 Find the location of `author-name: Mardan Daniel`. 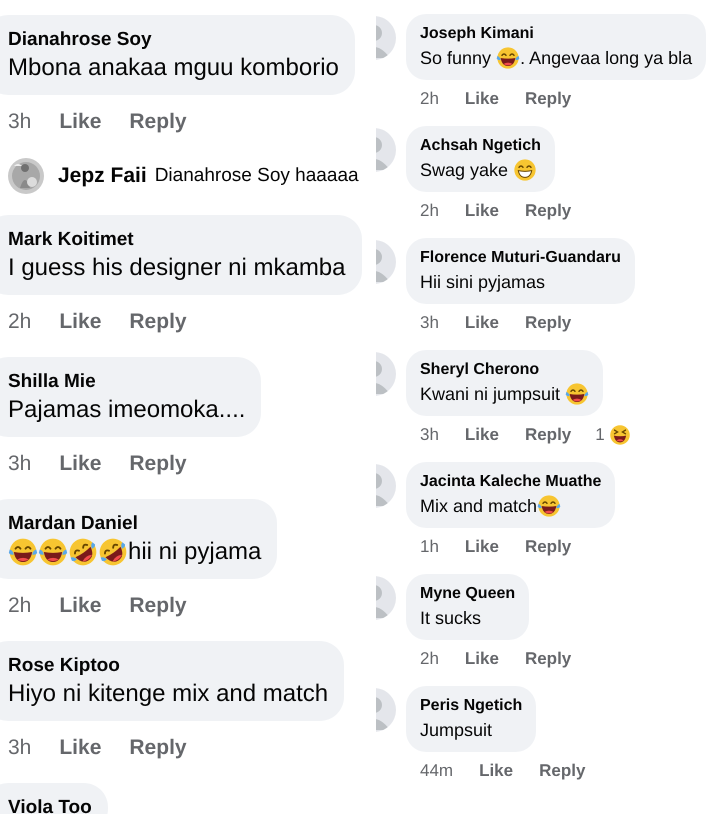

author-name: Mardan Daniel is located at coordinates (135, 524).